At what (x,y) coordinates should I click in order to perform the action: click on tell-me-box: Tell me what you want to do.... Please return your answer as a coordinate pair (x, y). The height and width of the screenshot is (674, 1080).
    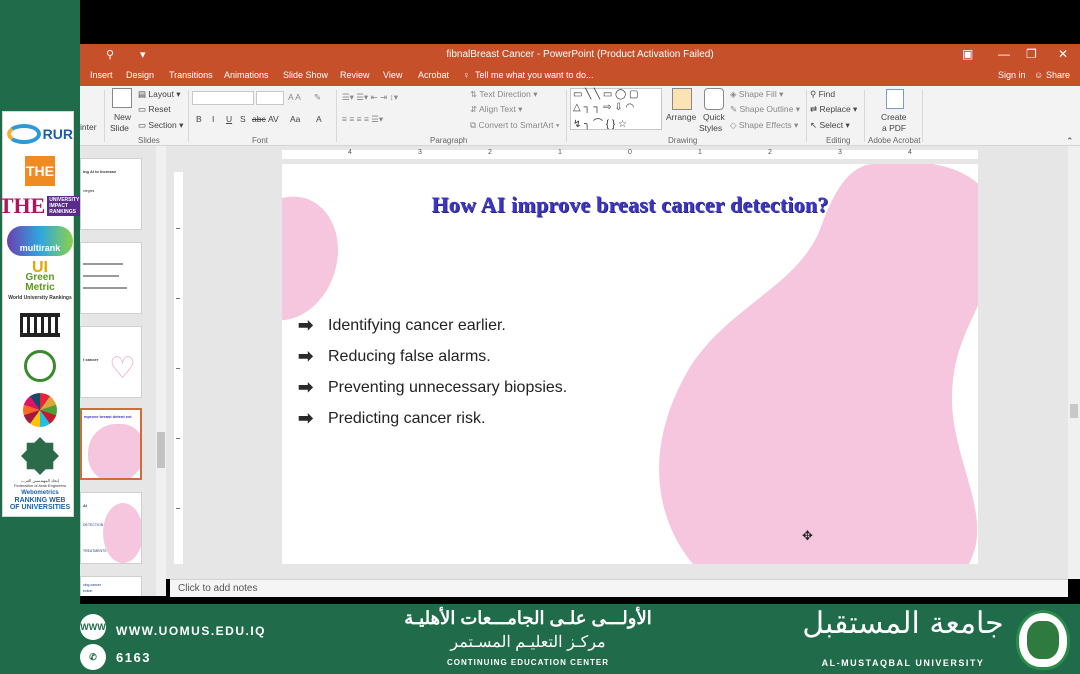
    Looking at the image, I should click on (534, 75).